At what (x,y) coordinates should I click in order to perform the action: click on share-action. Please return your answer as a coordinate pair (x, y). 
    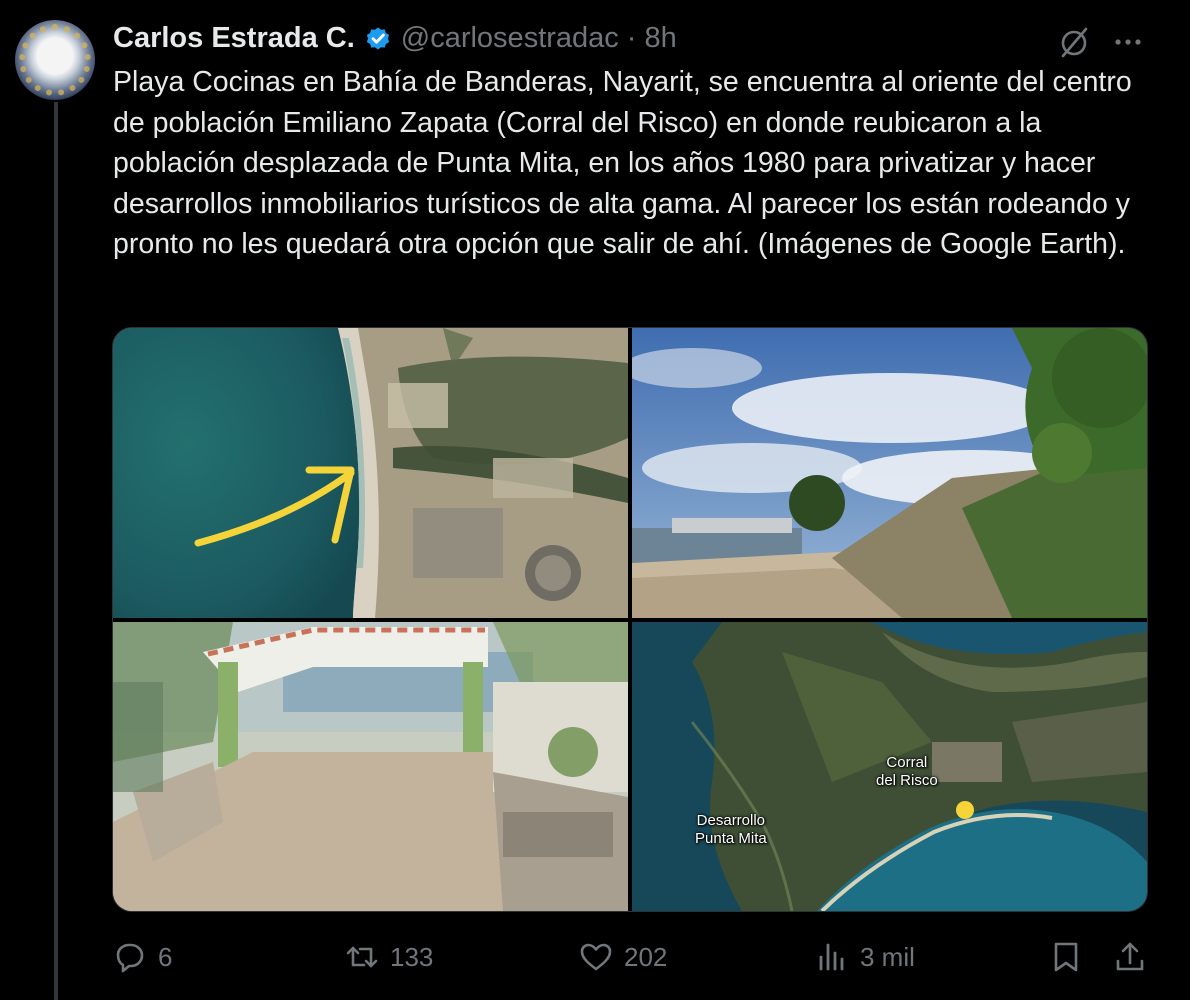
    Looking at the image, I should click on (1130, 957).